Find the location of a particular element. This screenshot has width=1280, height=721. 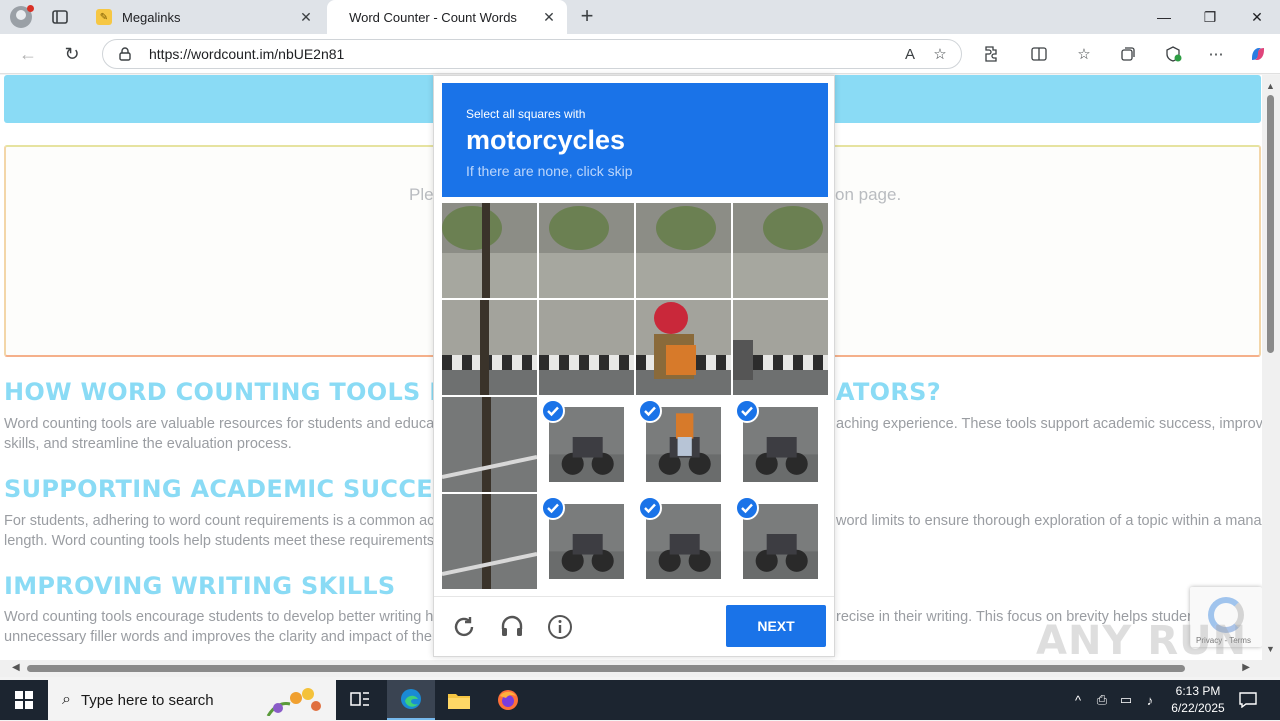

textarea-placeholder-end: on page. is located at coordinates (868, 194).